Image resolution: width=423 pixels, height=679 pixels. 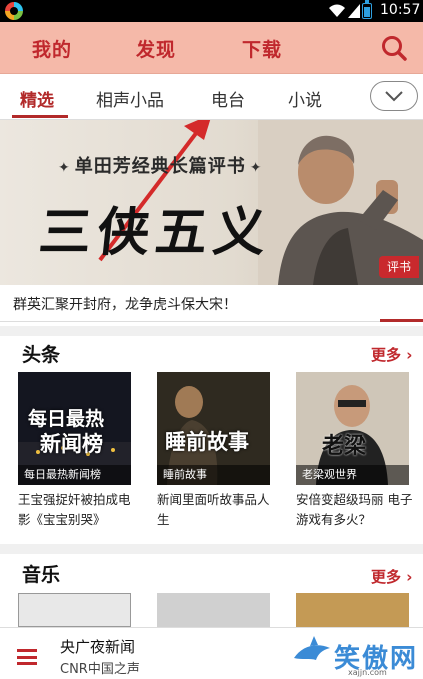 What do you see at coordinates (74, 475) in the screenshot?
I see `thumb-1-label: 每日最热新闻榜` at bounding box center [74, 475].